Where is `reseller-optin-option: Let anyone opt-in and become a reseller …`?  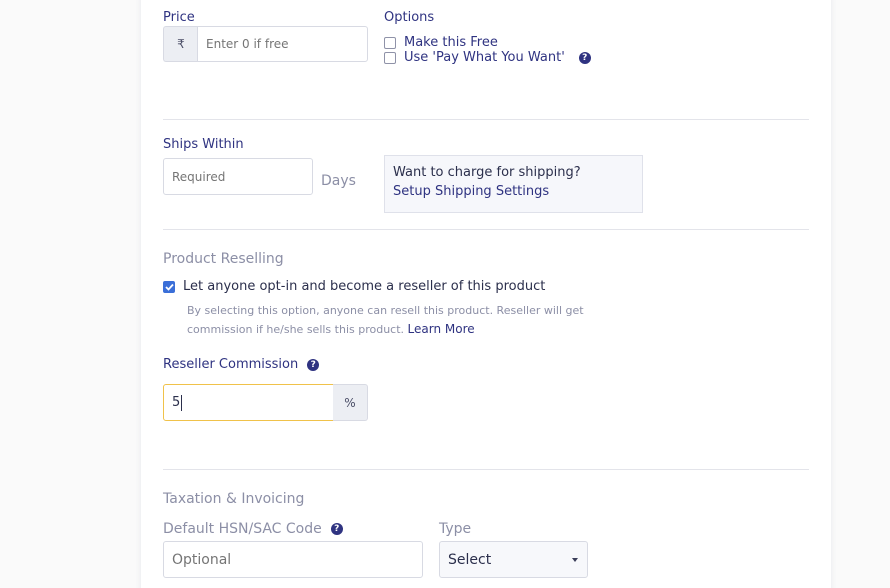
reseller-optin-option: Let anyone opt-in and become a reseller … is located at coordinates (354, 286).